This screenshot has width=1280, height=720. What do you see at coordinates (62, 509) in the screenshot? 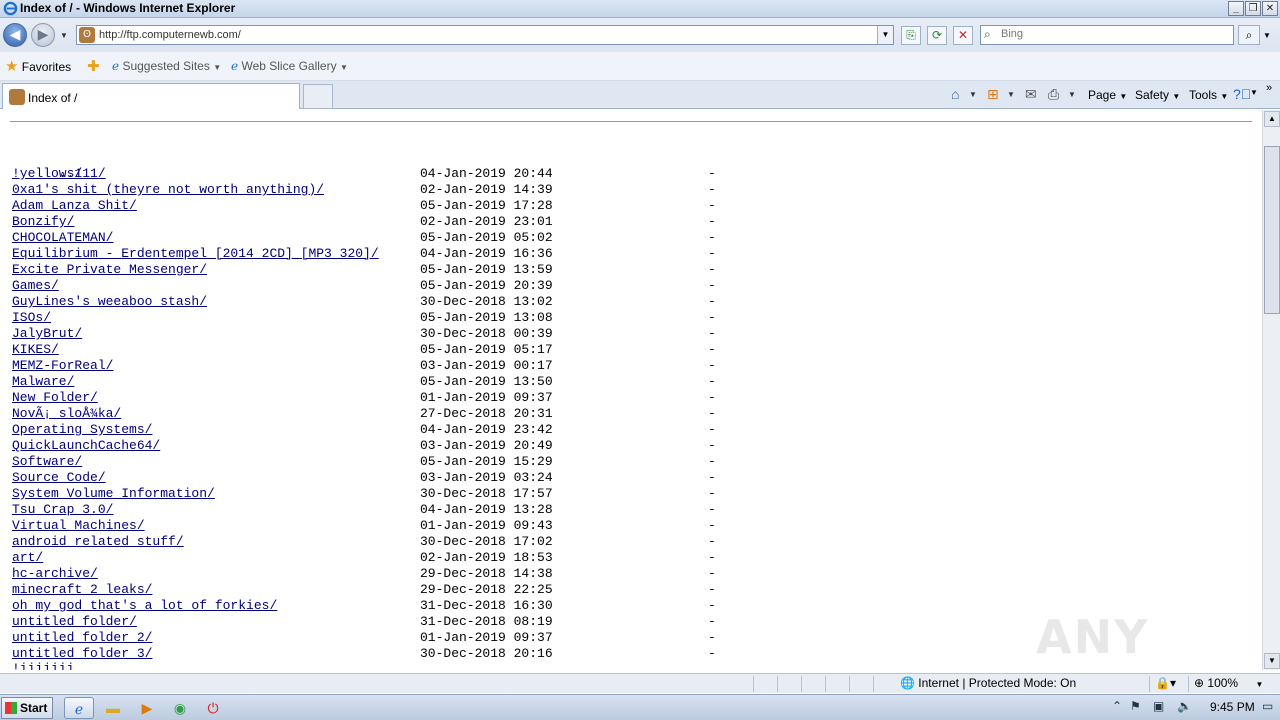
I see `directory-link: Tsu Crap 3.0/` at bounding box center [62, 509].